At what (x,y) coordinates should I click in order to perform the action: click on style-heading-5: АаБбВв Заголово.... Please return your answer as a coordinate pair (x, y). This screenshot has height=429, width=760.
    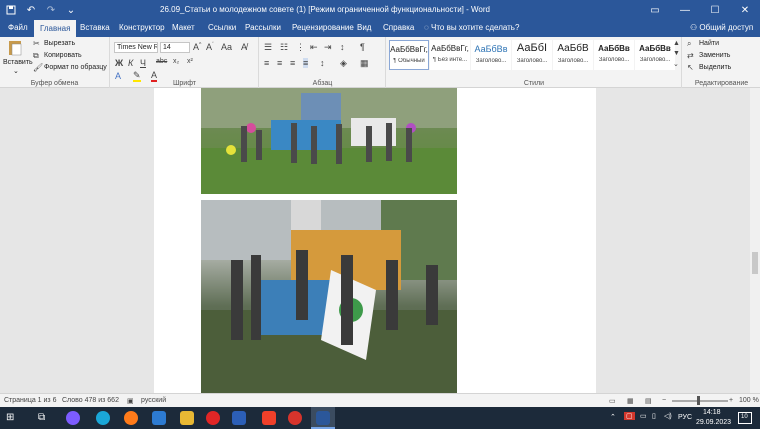
    Looking at the image, I should click on (655, 55).